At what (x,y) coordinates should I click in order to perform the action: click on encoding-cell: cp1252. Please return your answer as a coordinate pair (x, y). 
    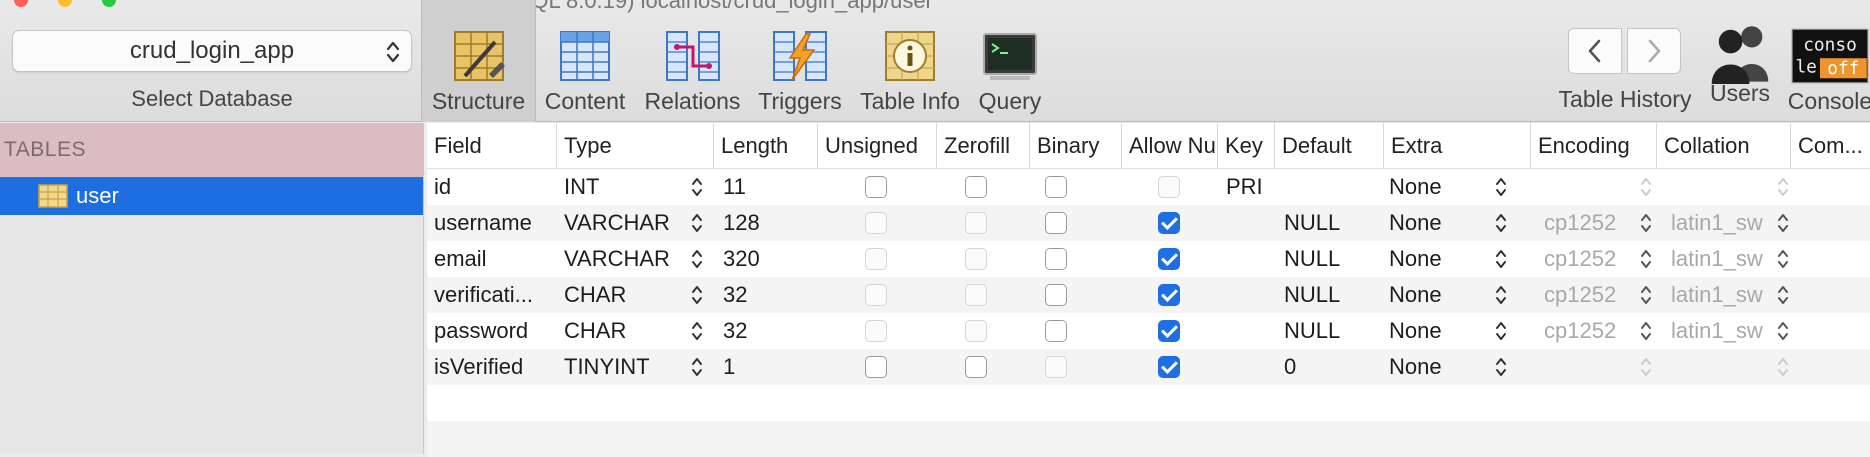
    Looking at the image, I should click on (1590, 331).